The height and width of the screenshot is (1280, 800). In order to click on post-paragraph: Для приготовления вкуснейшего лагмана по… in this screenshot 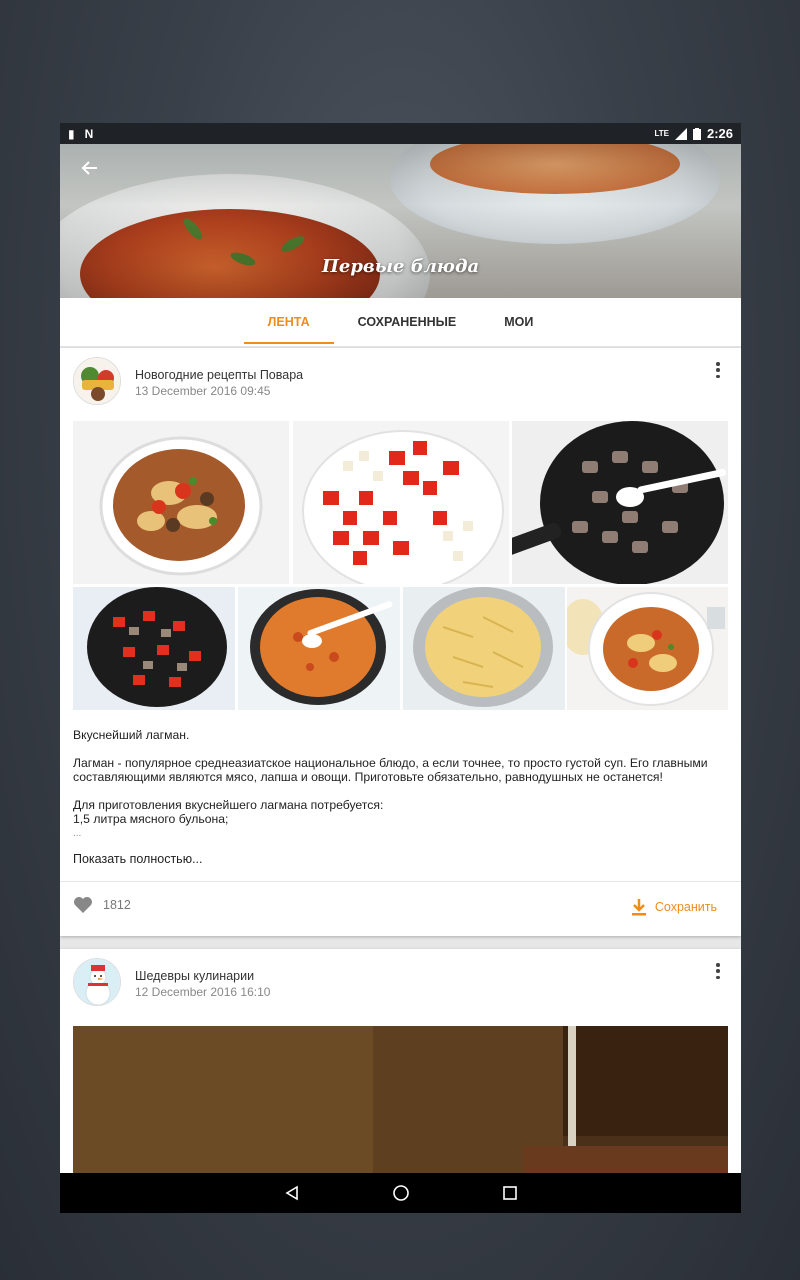, I will do `click(228, 804)`.